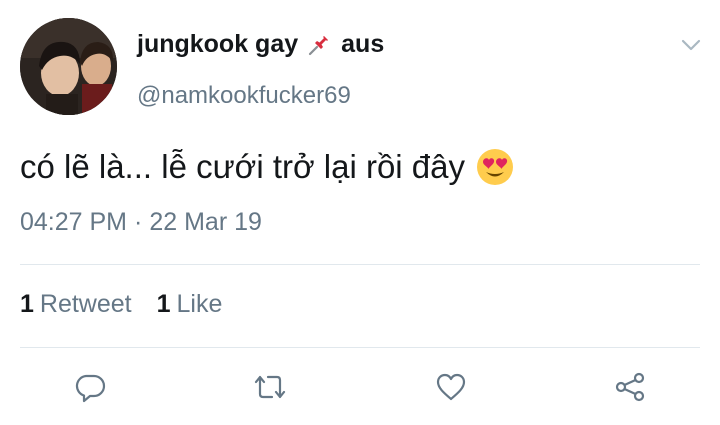 This screenshot has height=425, width=720. I want to click on likes-label: Like, so click(199, 304).